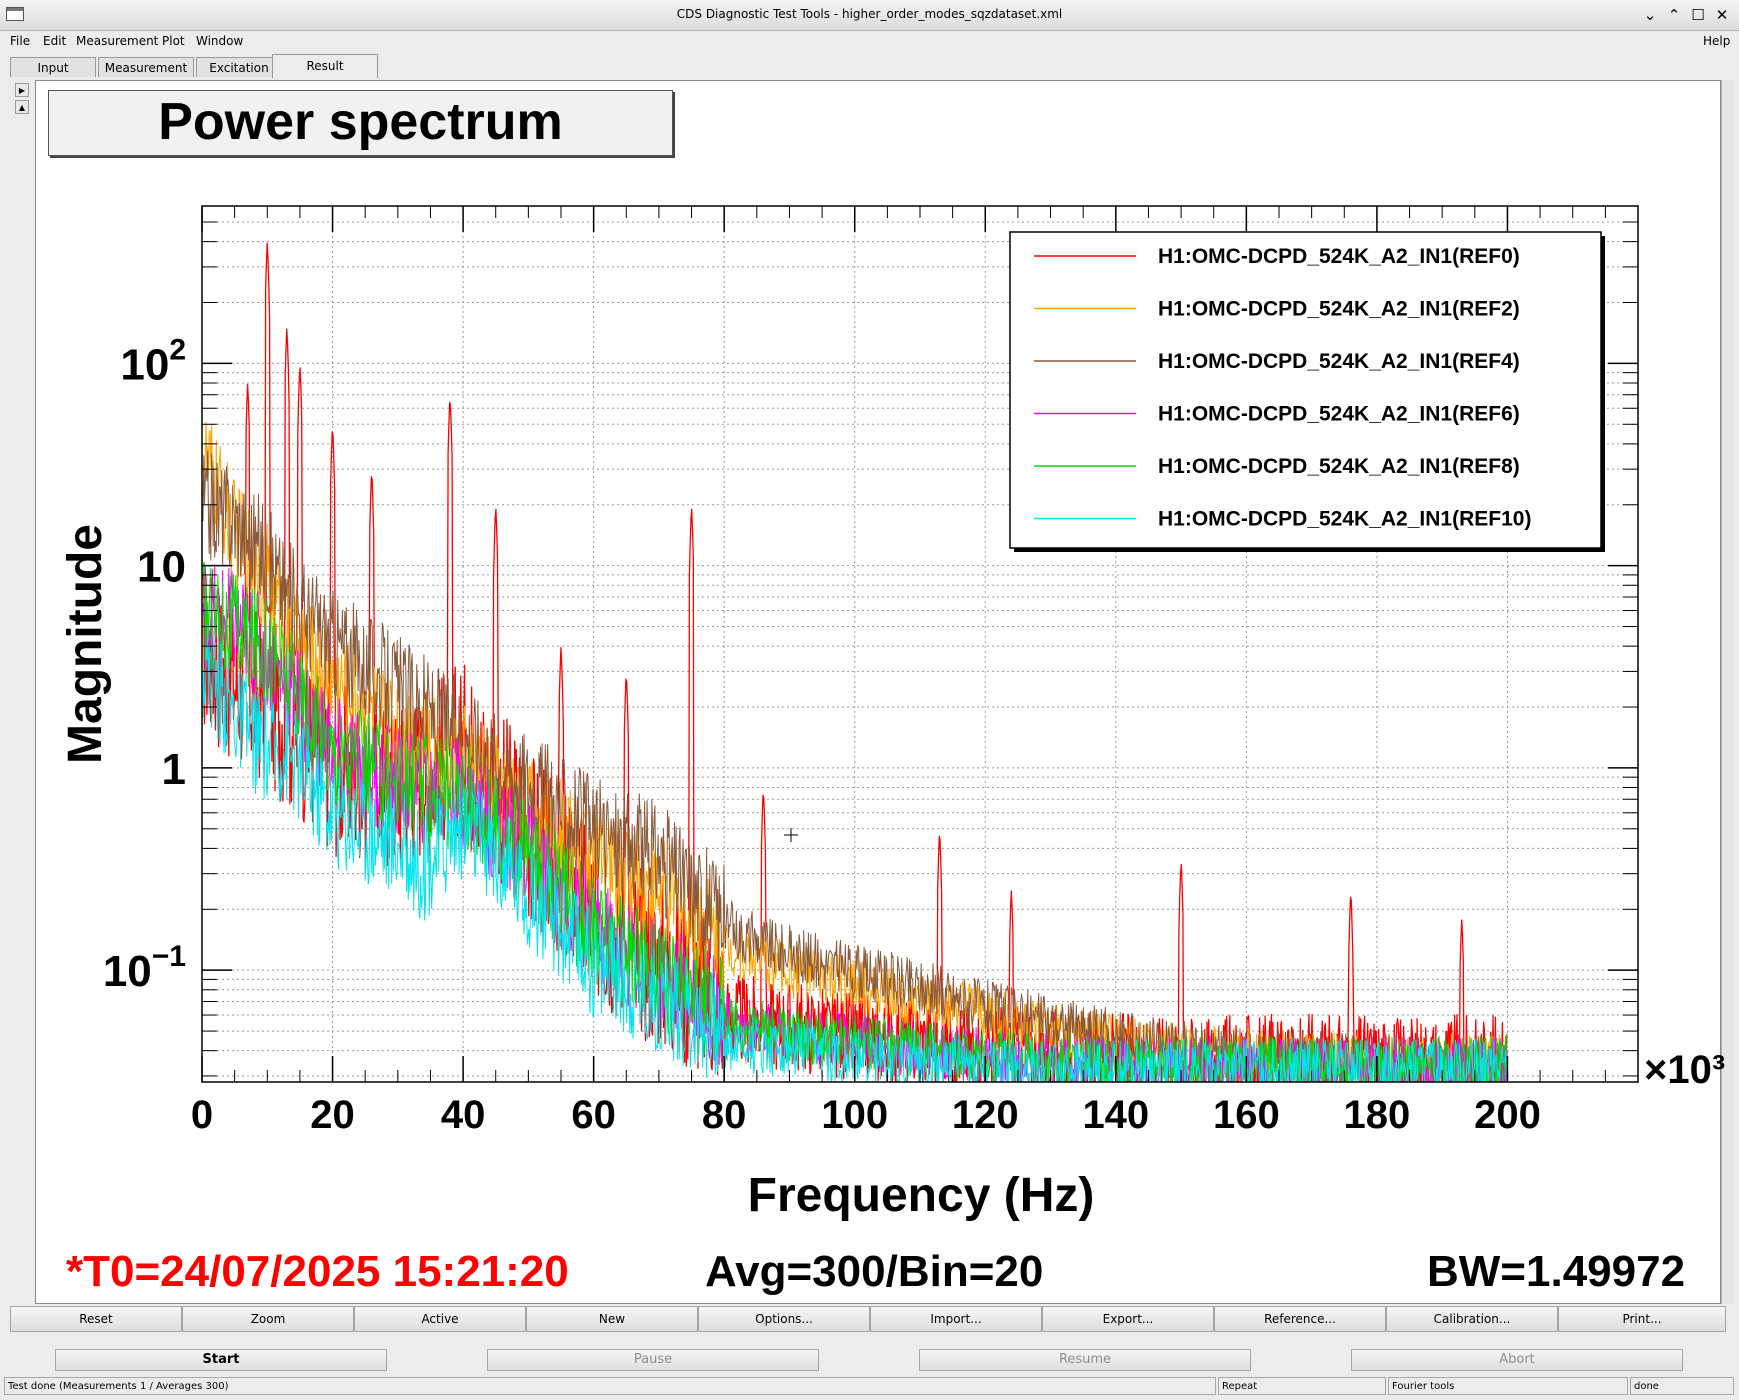 This screenshot has width=1739, height=1400. Describe the element at coordinates (1684, 1070) in the screenshot. I see `x-multiplier-label: ×10³` at that location.